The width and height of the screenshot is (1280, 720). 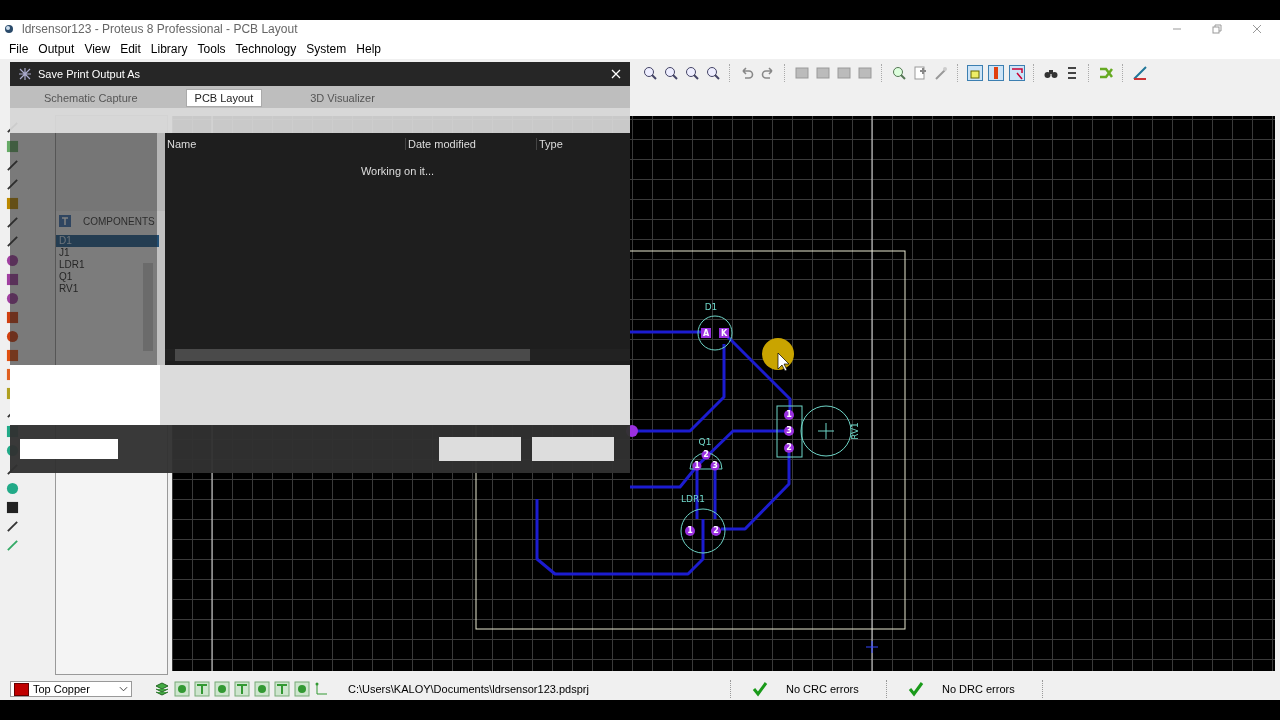 I want to click on dialog-title: Save Print Output As, so click(x=89, y=74).